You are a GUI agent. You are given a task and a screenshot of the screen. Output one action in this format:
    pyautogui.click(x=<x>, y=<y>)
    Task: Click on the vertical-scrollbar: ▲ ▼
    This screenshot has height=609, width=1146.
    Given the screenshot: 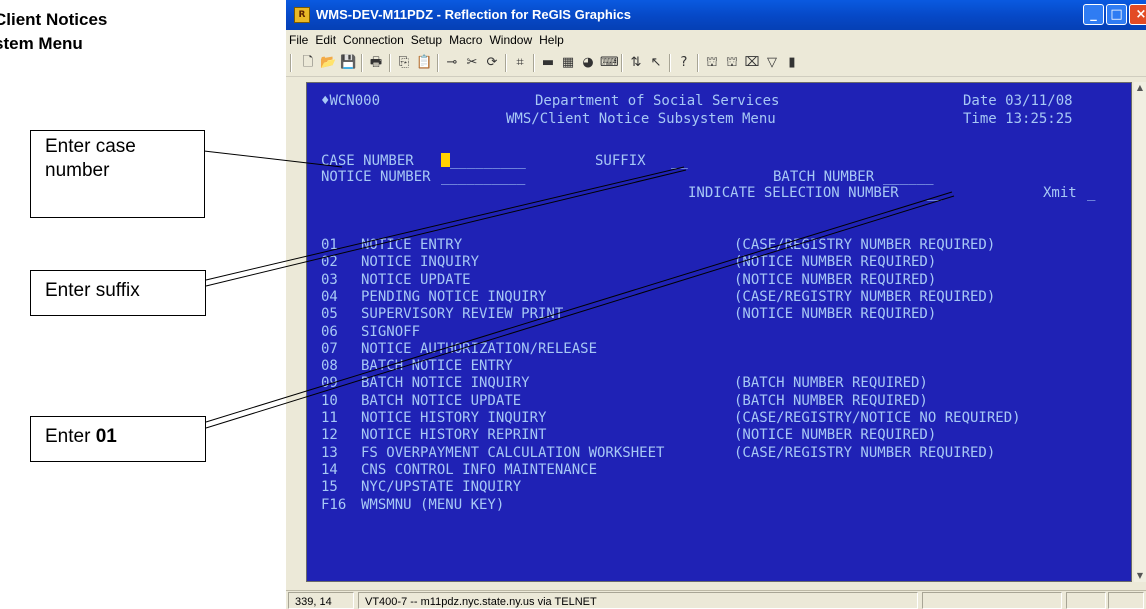 What is the action you would take?
    pyautogui.click(x=1140, y=332)
    